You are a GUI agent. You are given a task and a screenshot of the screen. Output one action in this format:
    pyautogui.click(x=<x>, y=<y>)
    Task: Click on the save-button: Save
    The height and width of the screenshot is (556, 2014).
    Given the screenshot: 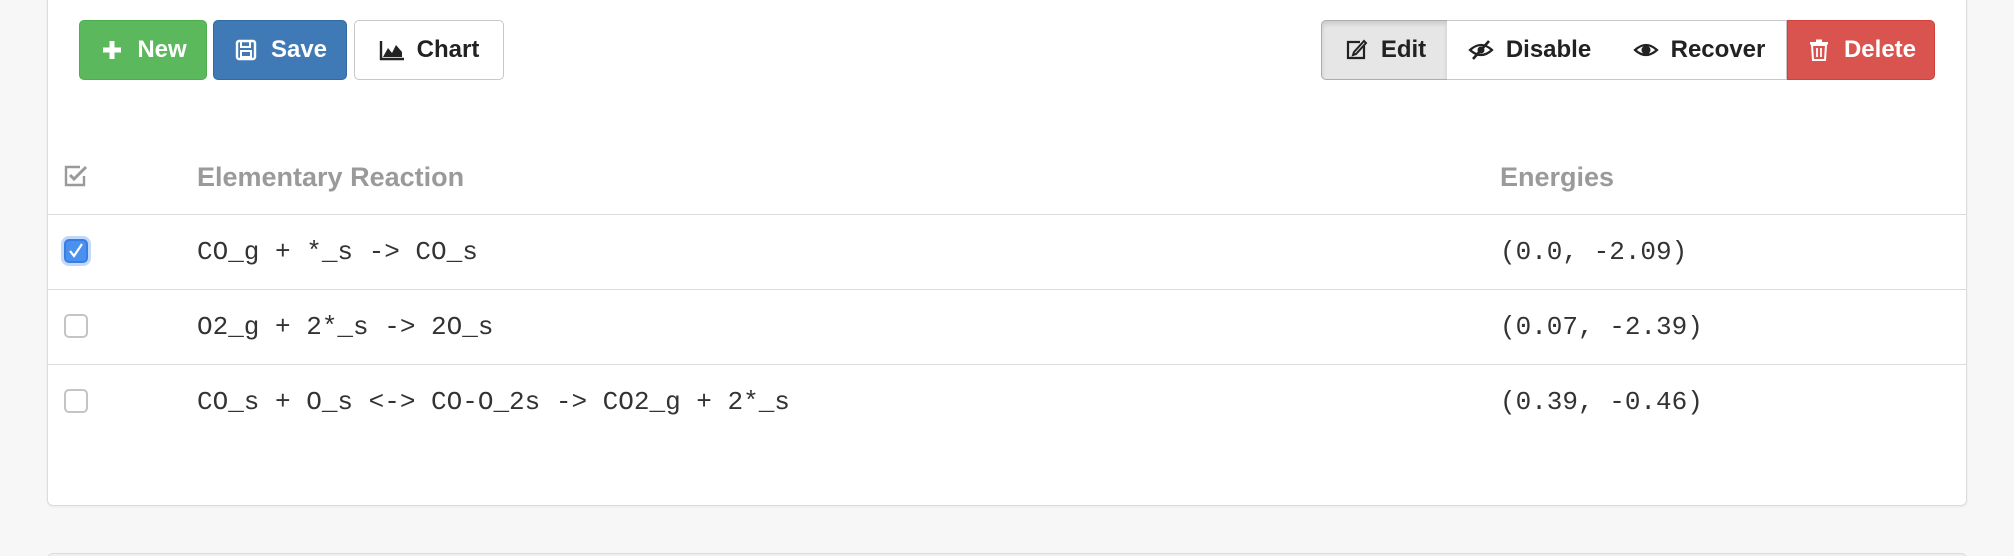 What is the action you would take?
    pyautogui.click(x=280, y=50)
    